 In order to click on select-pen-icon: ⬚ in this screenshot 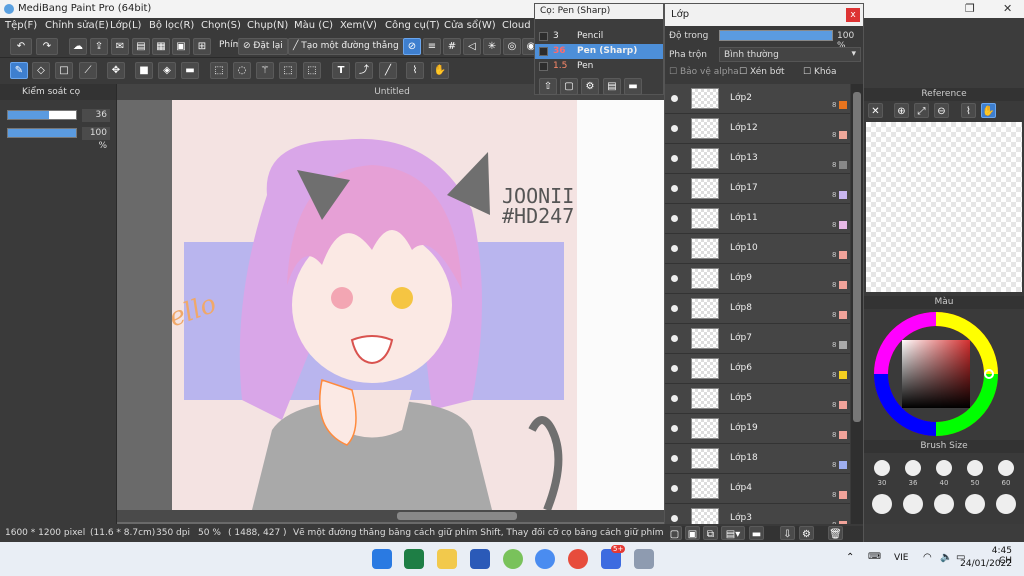, I will do `click(288, 70)`.